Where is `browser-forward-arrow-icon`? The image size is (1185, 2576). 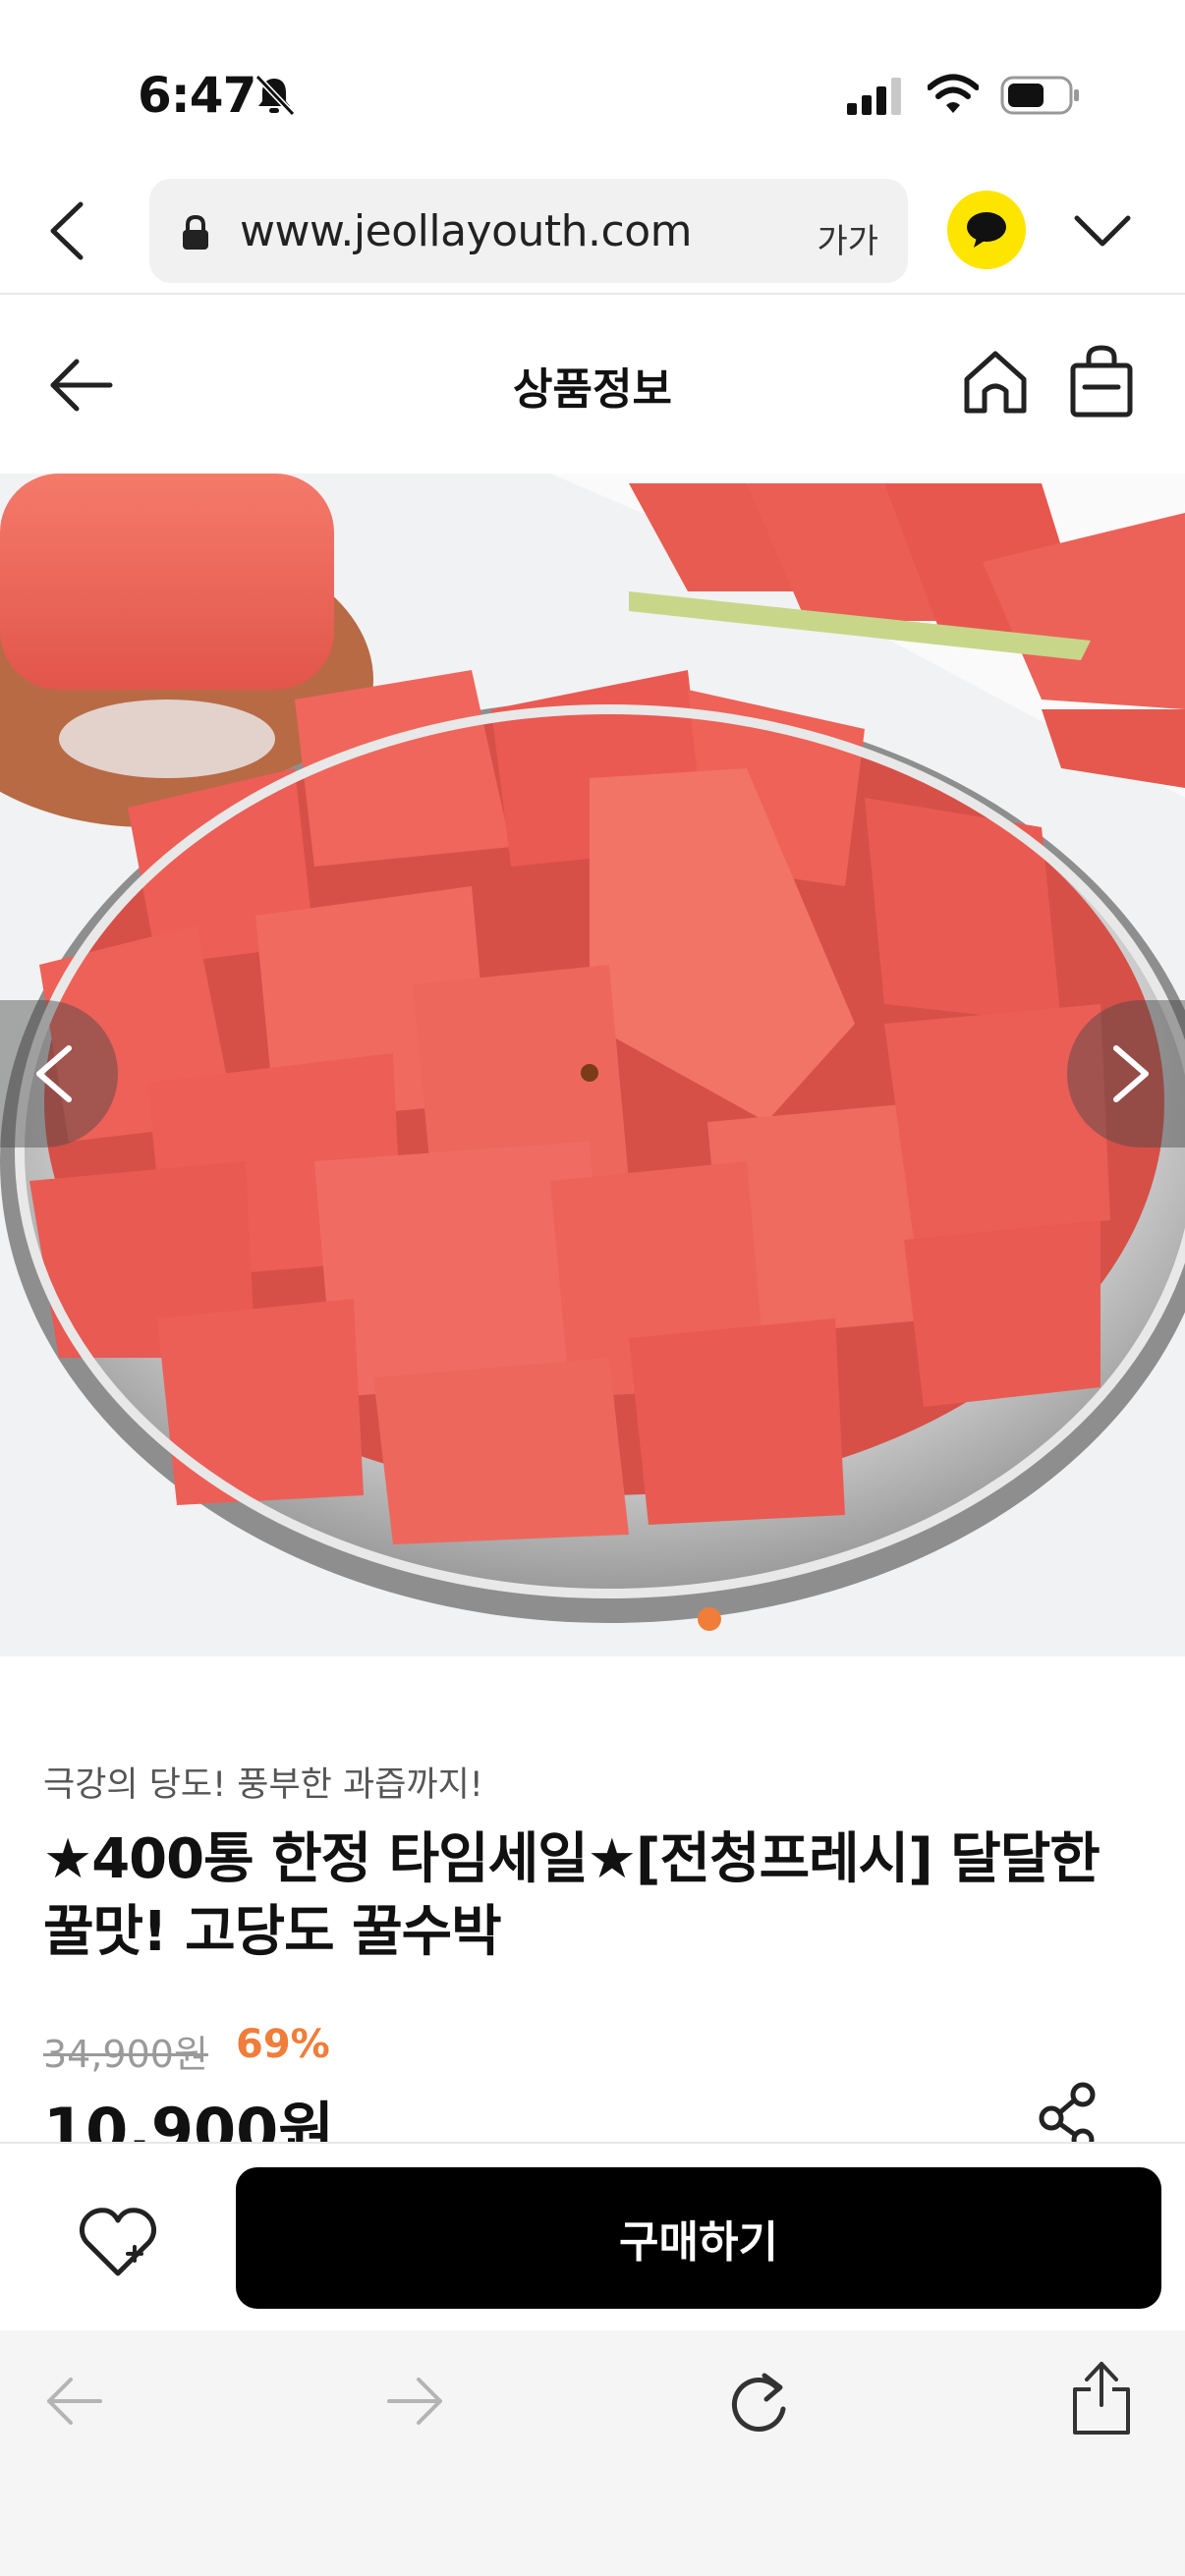 browser-forward-arrow-icon is located at coordinates (416, 2401).